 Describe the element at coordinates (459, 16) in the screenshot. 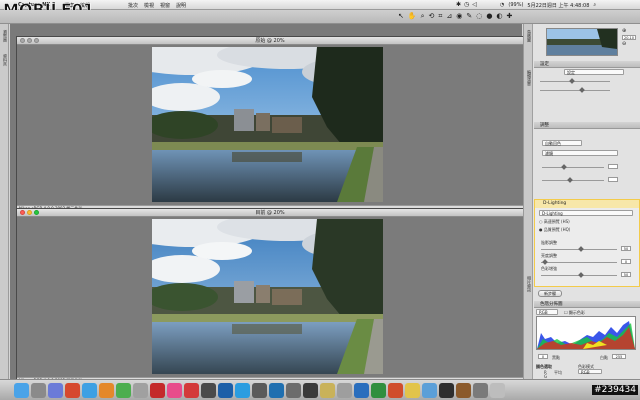

I see `redeye-icon: ◉` at that location.